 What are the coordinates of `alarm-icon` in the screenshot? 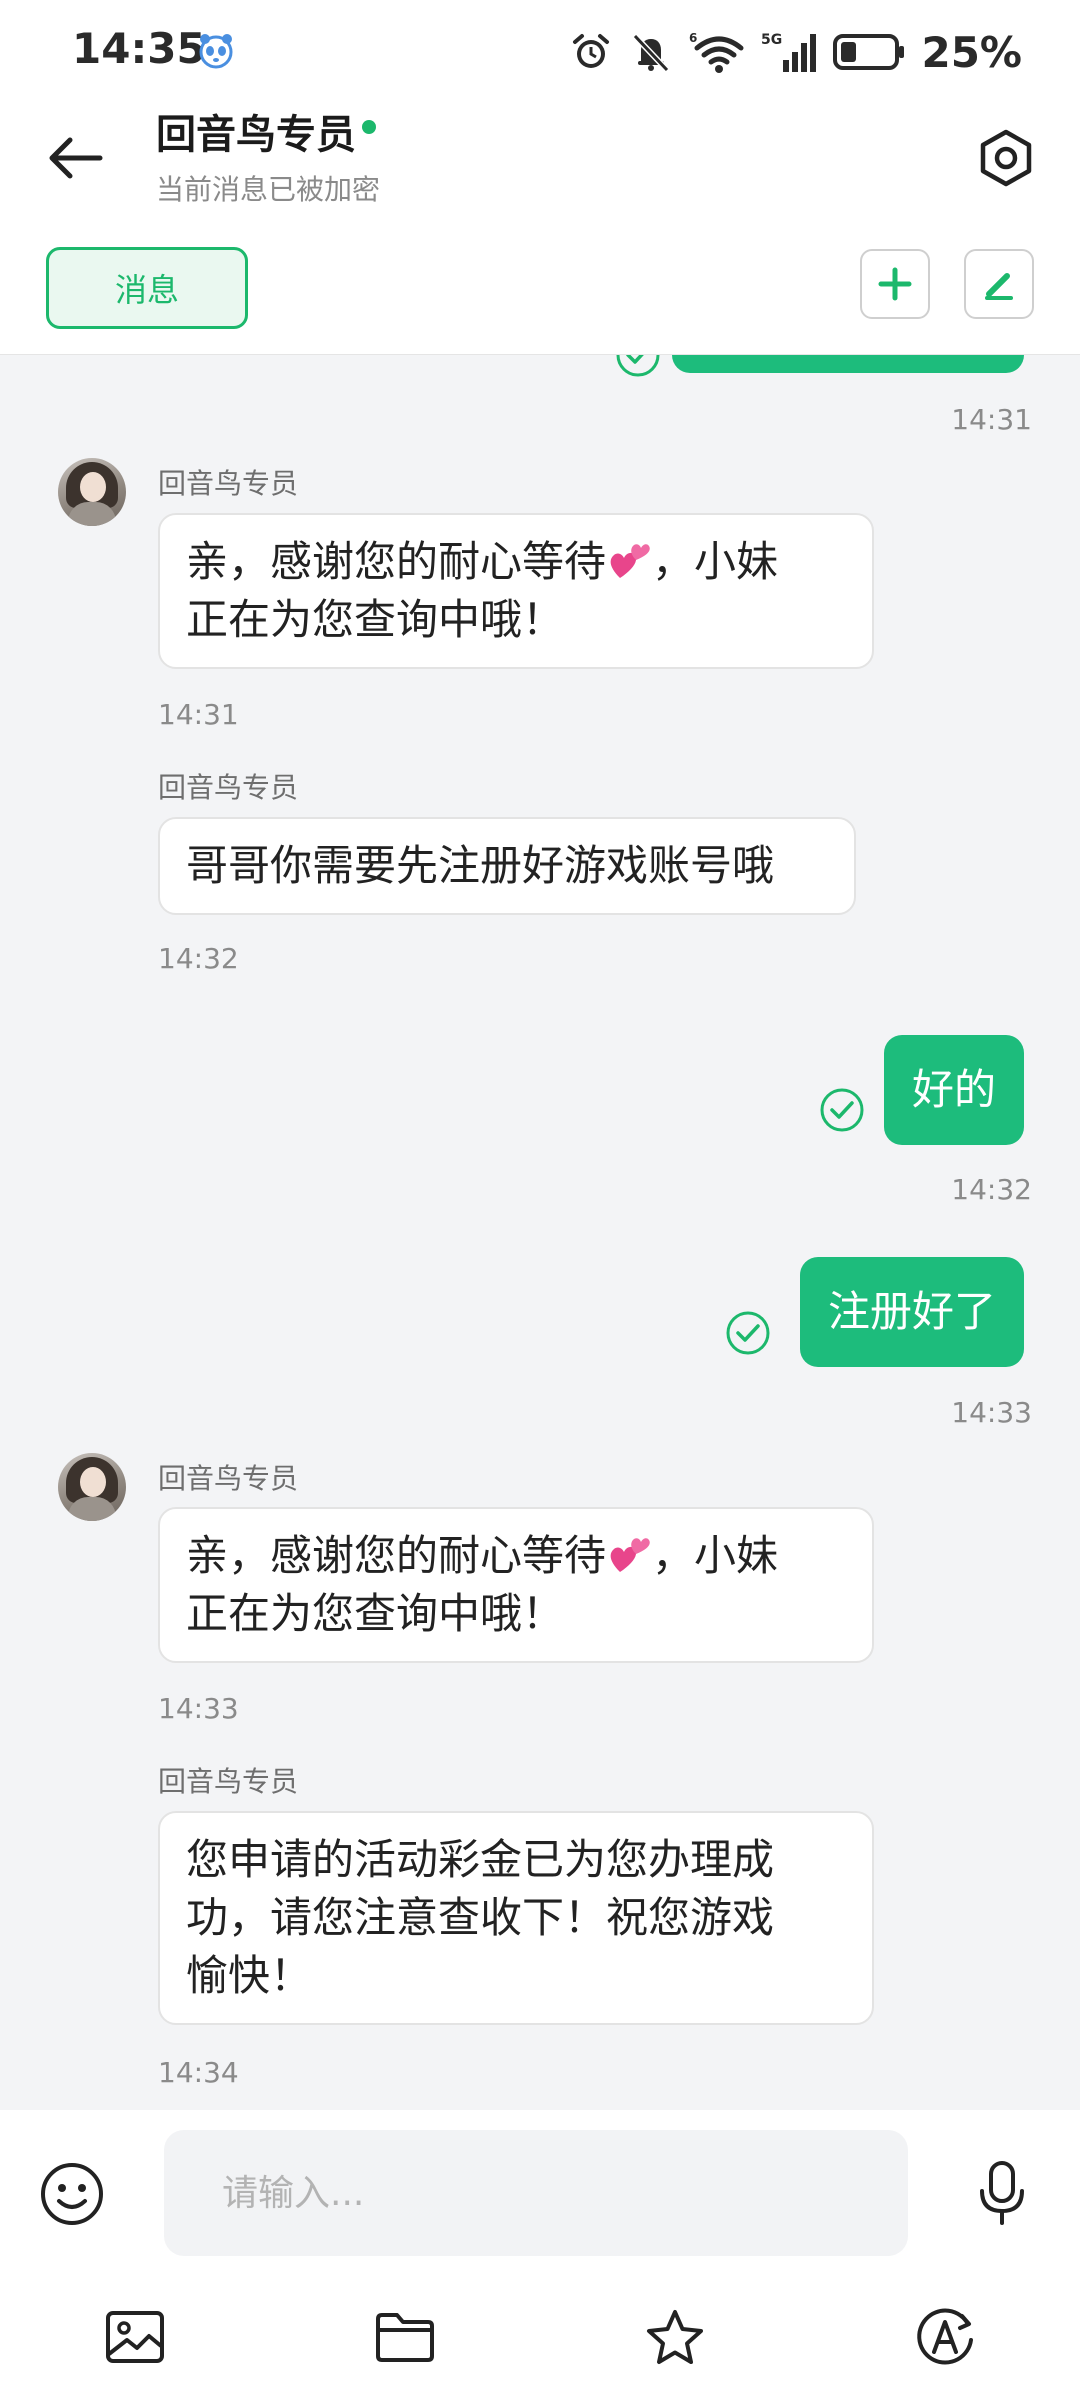 It's located at (591, 51).